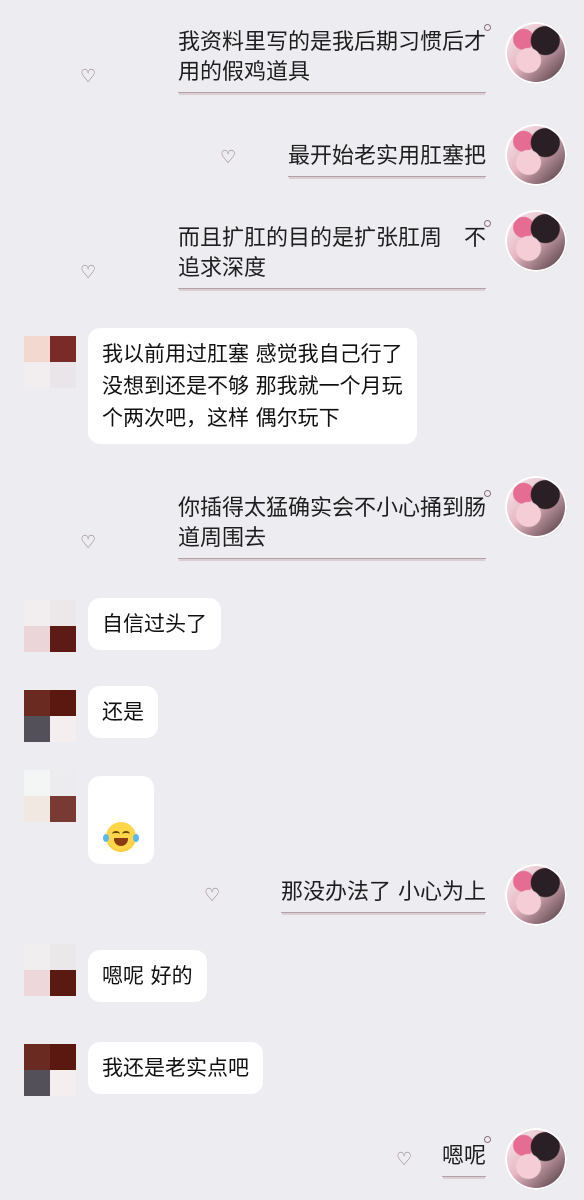  I want to click on message-row-outgoing: 那没办法了 小心为上 ♡, so click(292, 897).